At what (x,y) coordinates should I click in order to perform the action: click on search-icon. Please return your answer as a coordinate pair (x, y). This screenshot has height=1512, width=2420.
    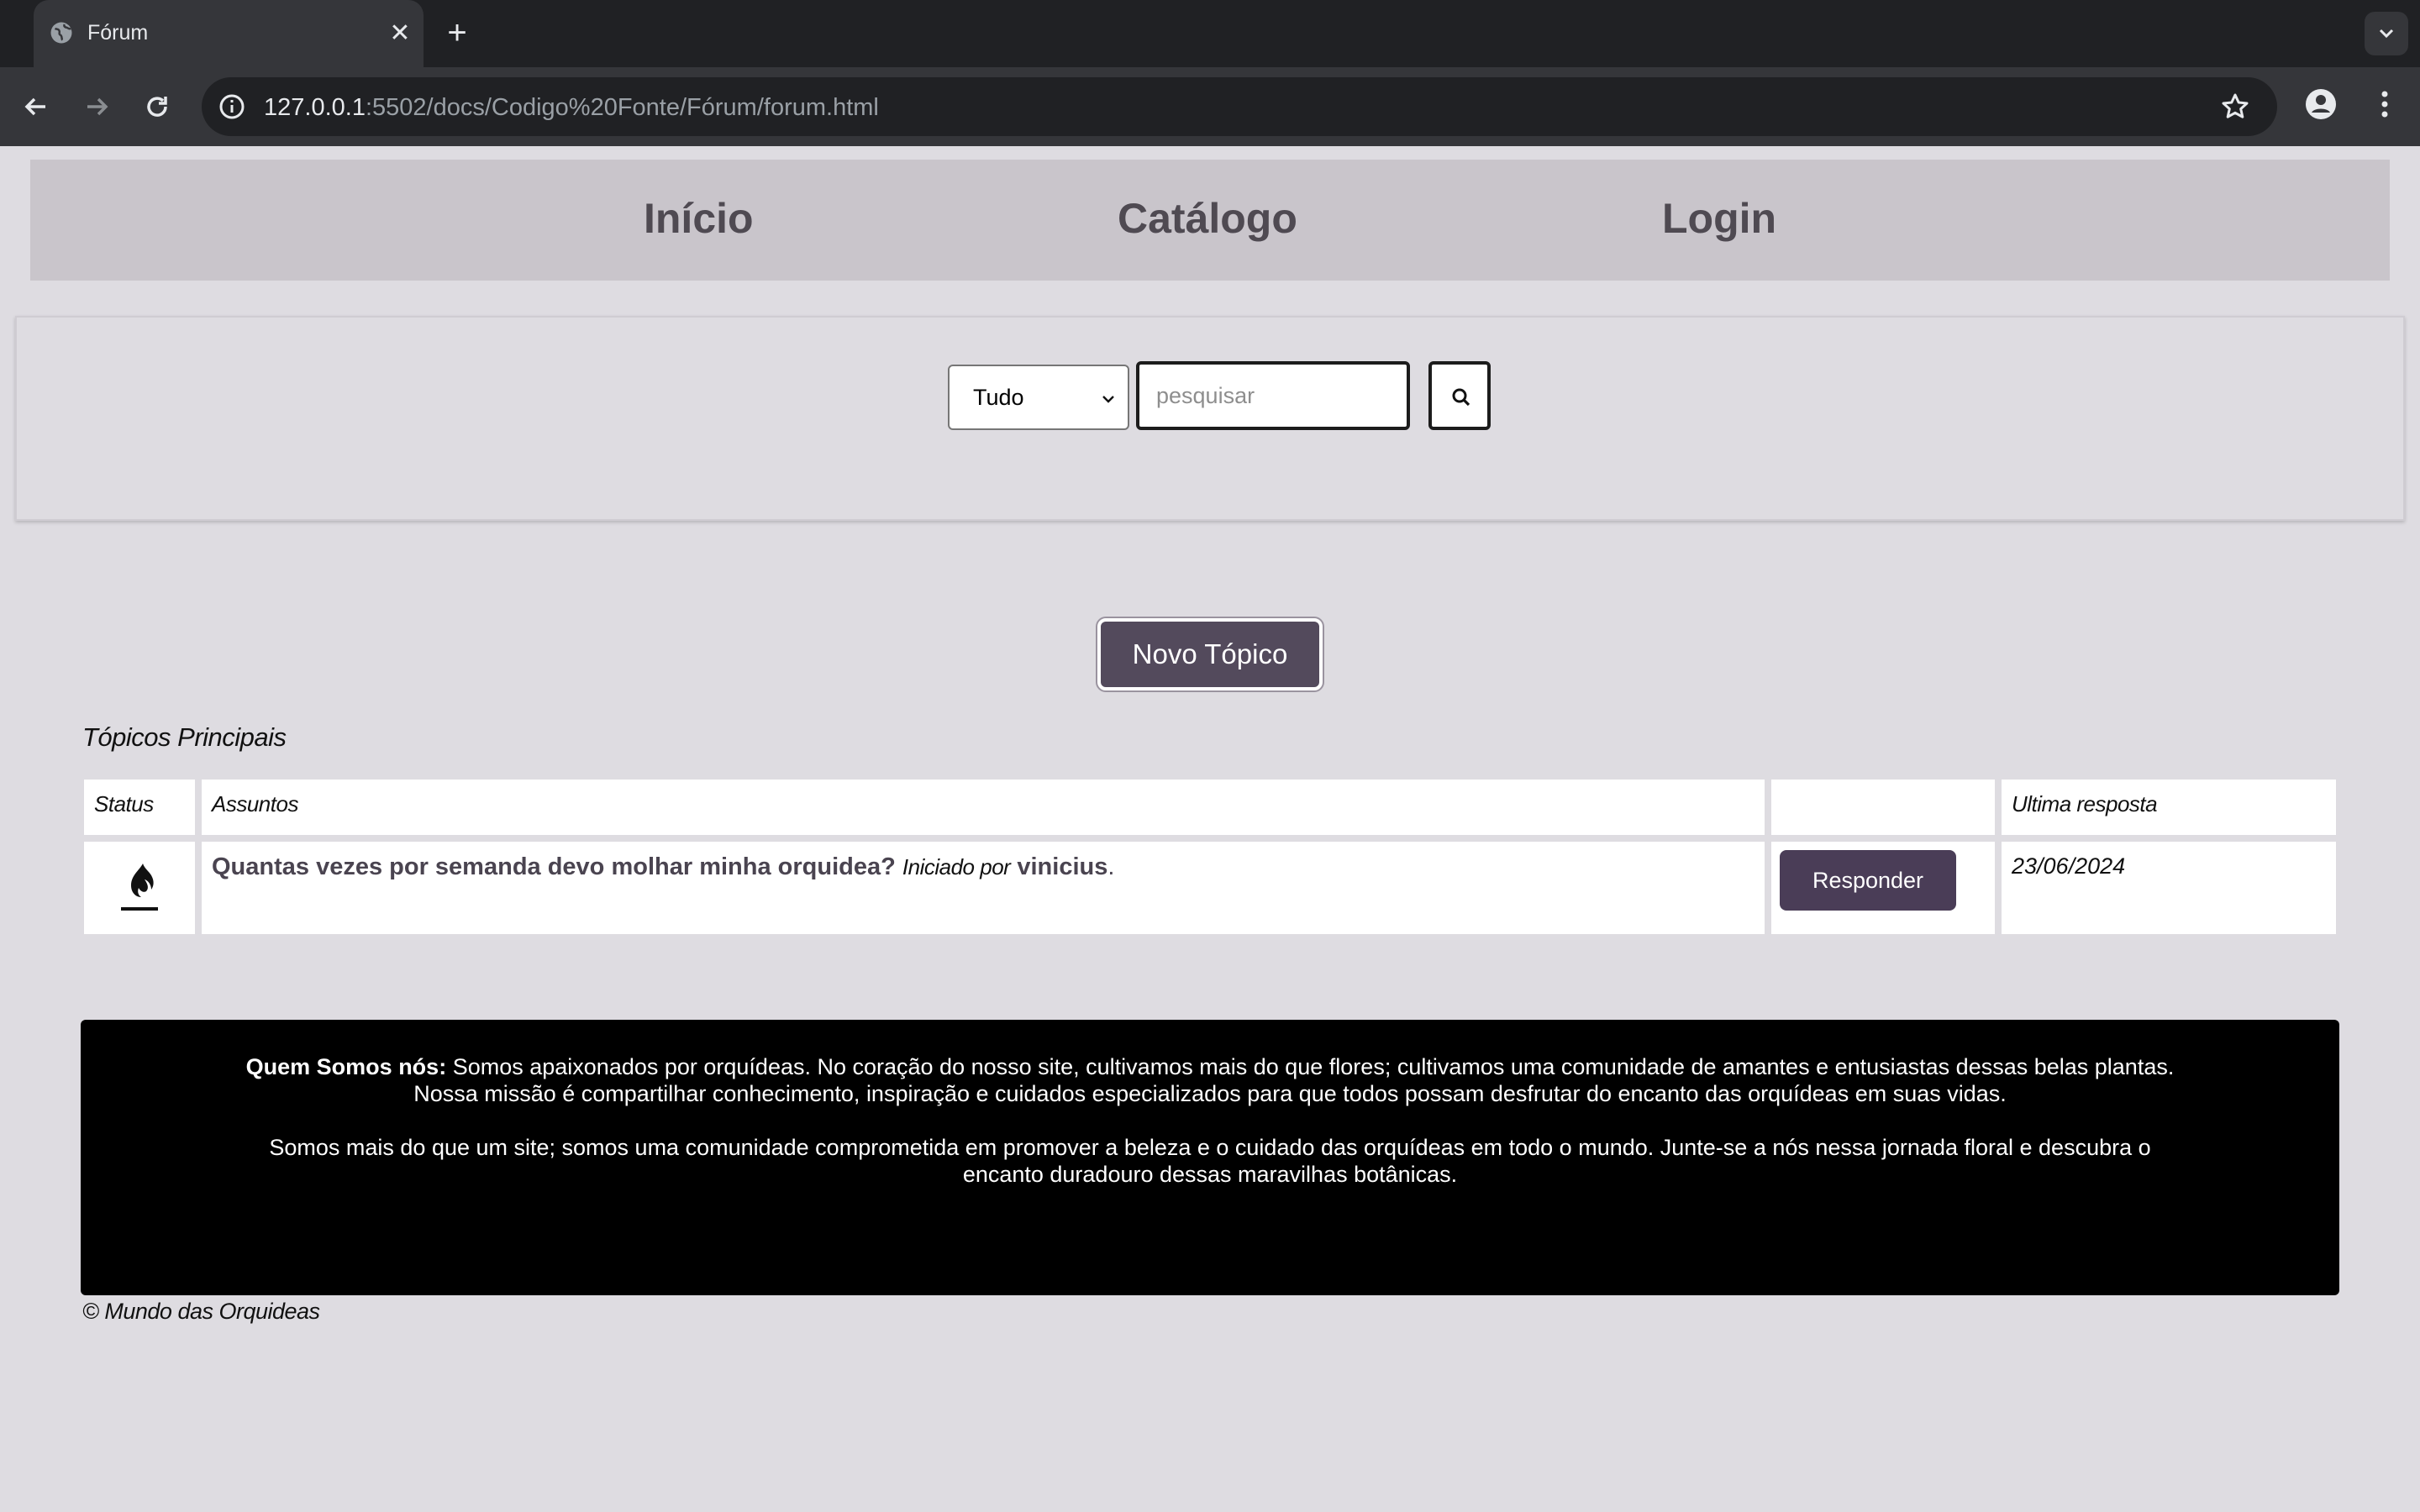
    Looking at the image, I should click on (1461, 397).